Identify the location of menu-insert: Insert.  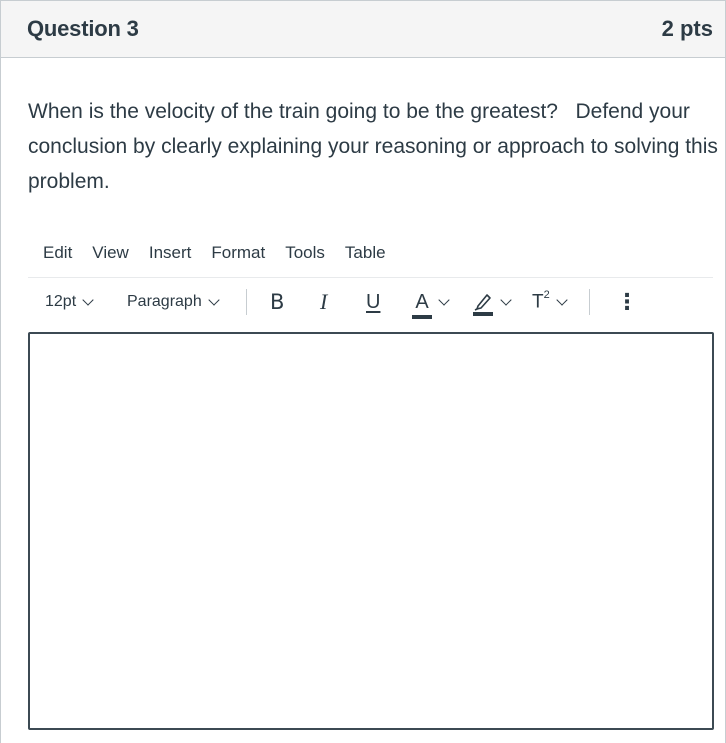
(170, 254).